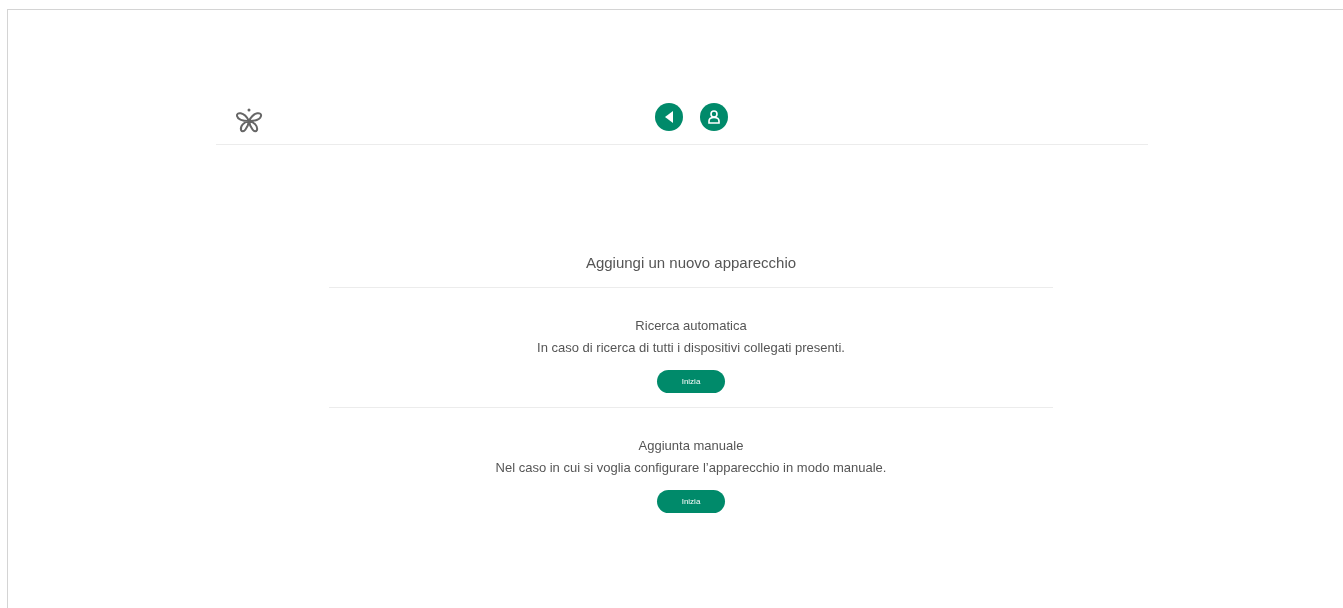  What do you see at coordinates (691, 348) in the screenshot?
I see `option-description: In caso di ricerca di tutti i dispositivi collegati presenti.` at bounding box center [691, 348].